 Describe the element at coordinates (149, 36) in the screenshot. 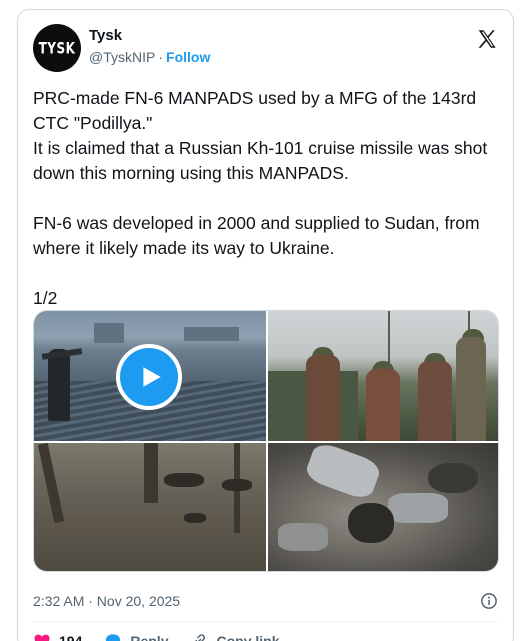

I see `author-display-name: Tysk` at that location.